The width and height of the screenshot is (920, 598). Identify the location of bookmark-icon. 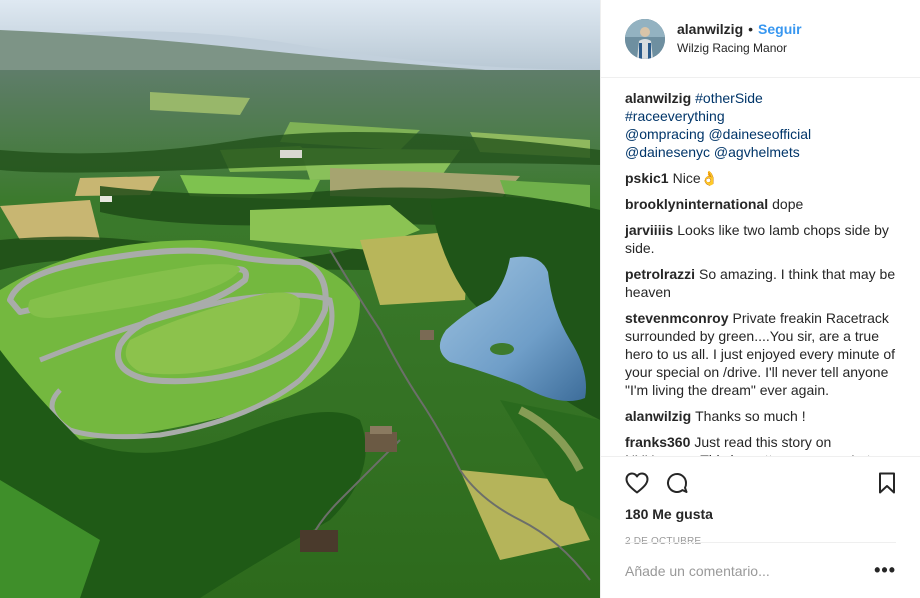
(887, 483).